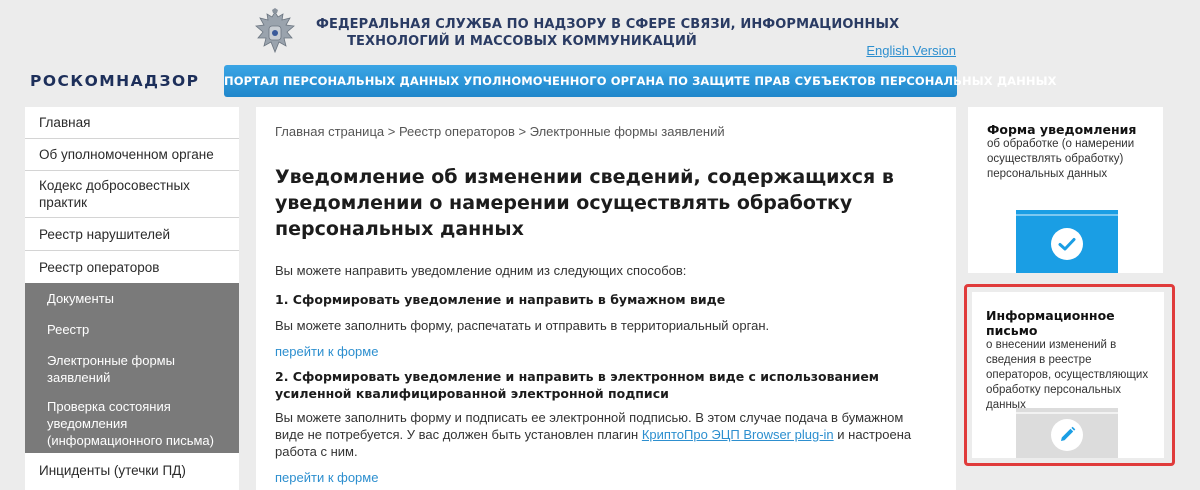  Describe the element at coordinates (522, 41) in the screenshot. I see `agency-line-2: ТЕХНОЛОГИЙ И МАССОВЫХ КОММУНИКАЦИЙ` at that location.